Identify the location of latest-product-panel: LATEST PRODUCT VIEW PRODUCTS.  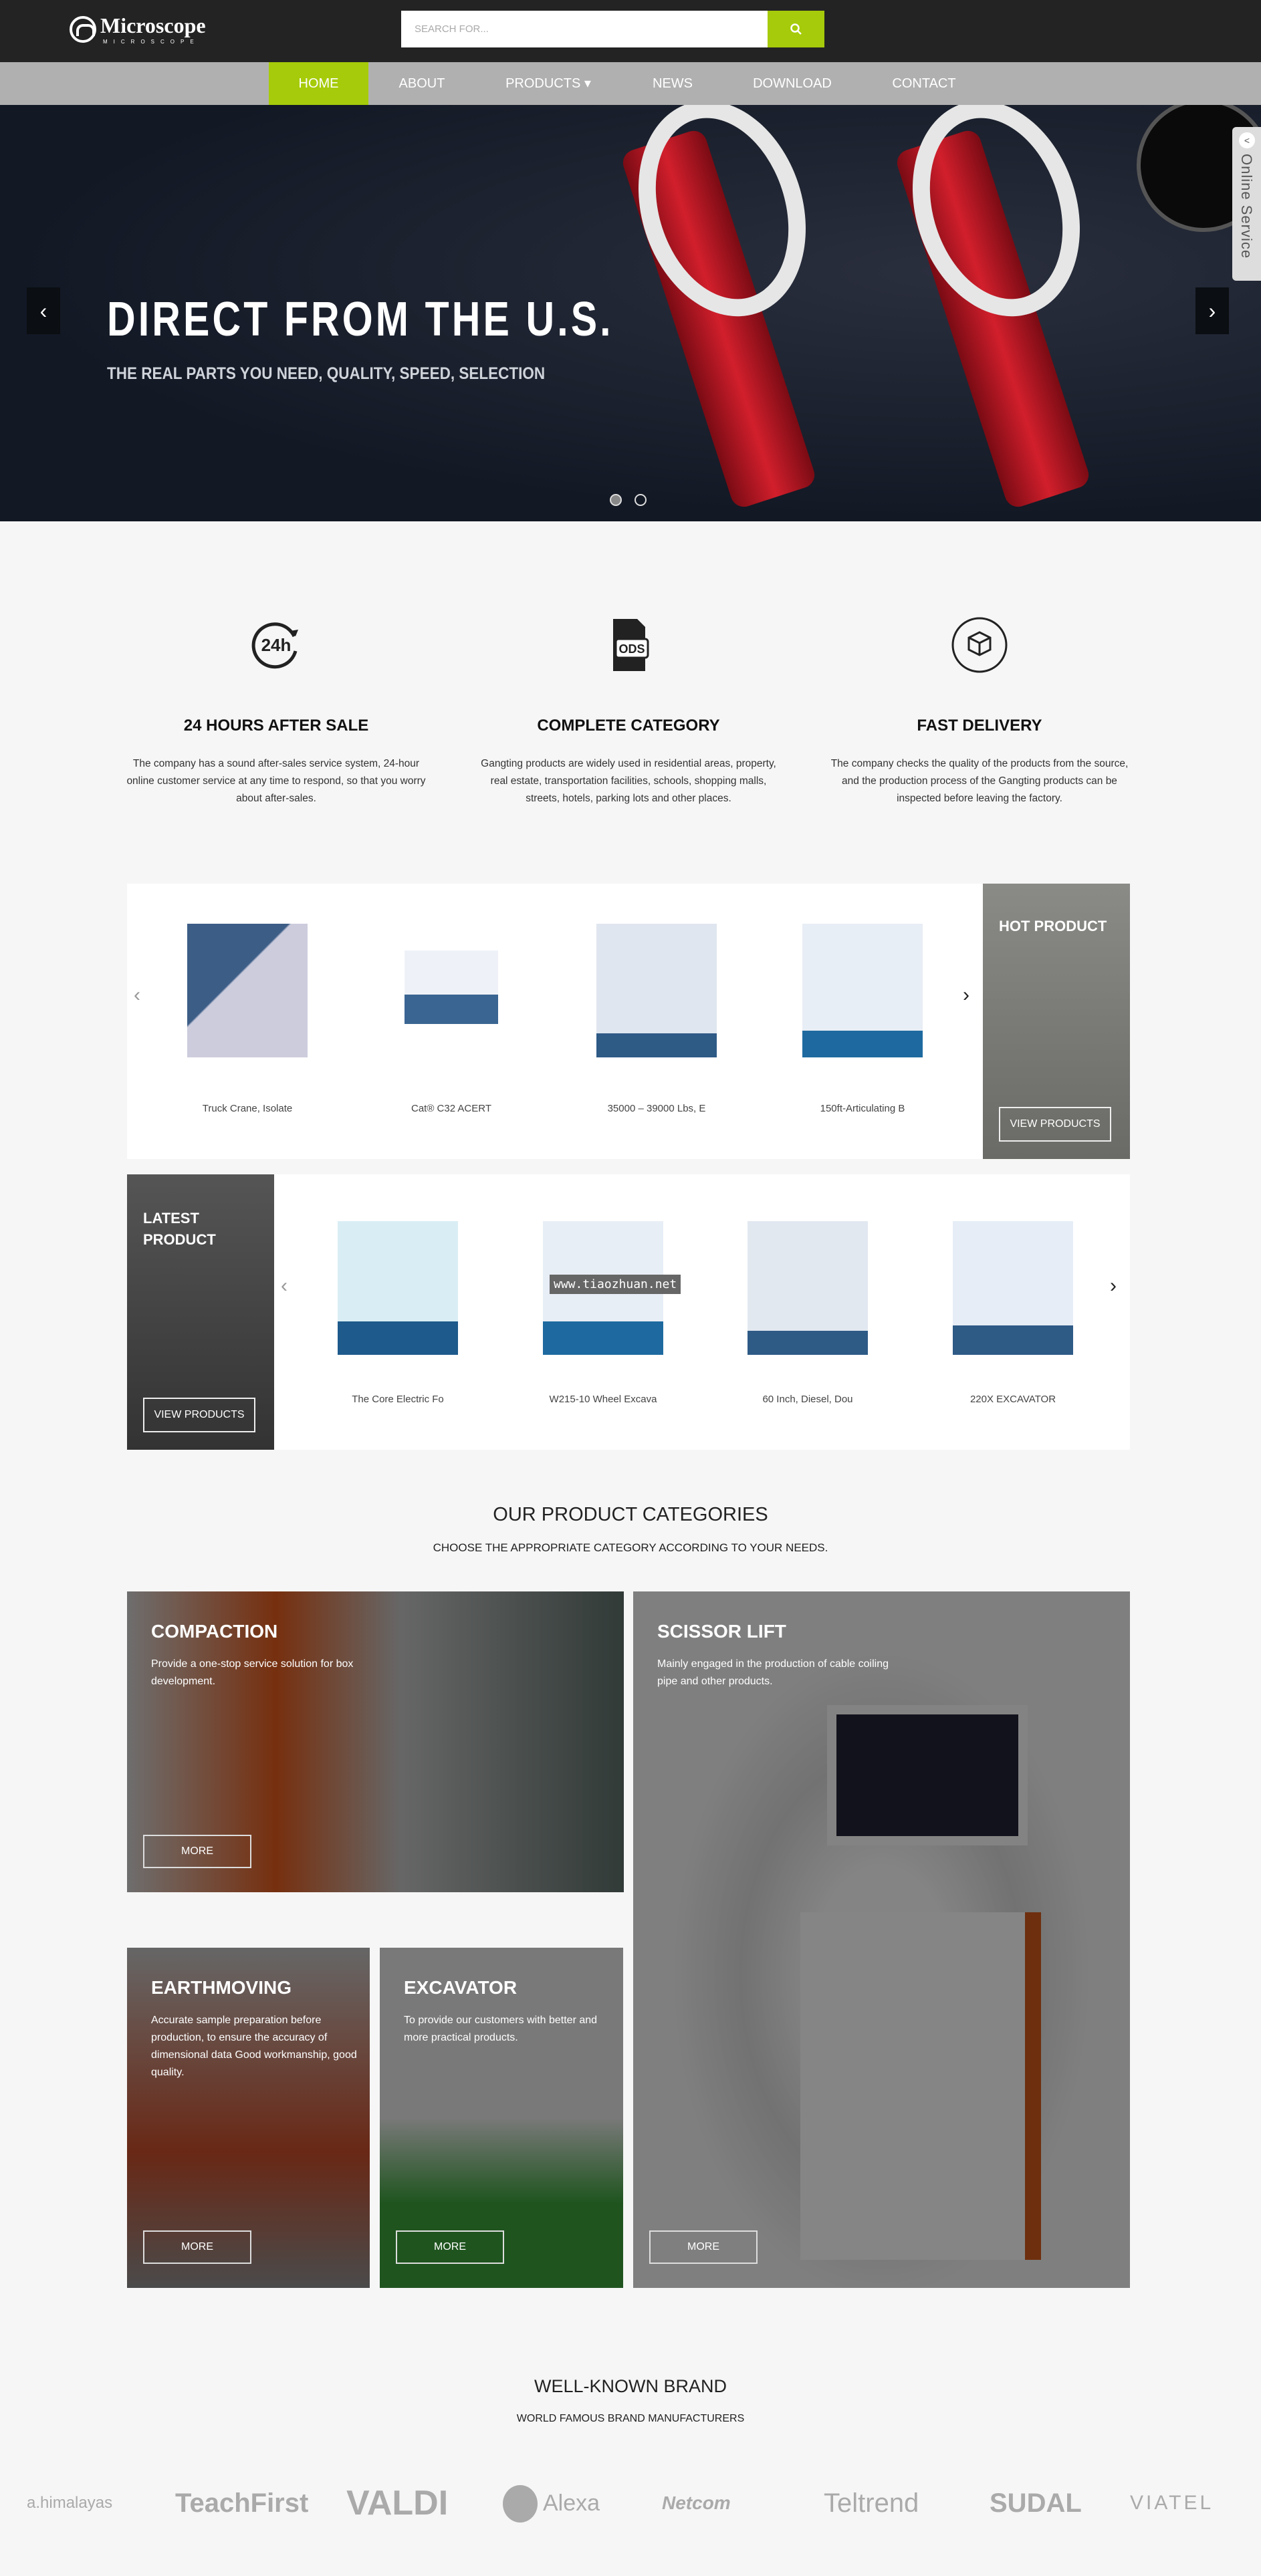
(200, 1312).